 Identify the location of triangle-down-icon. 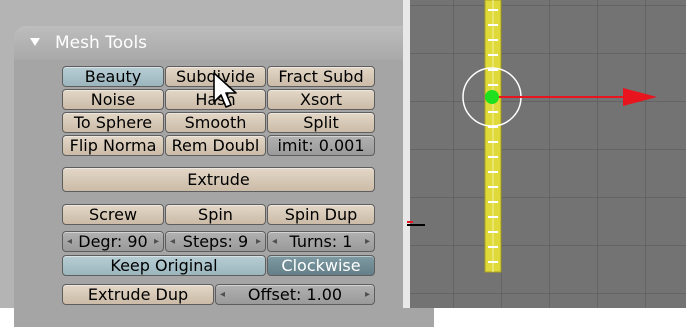
(35, 42).